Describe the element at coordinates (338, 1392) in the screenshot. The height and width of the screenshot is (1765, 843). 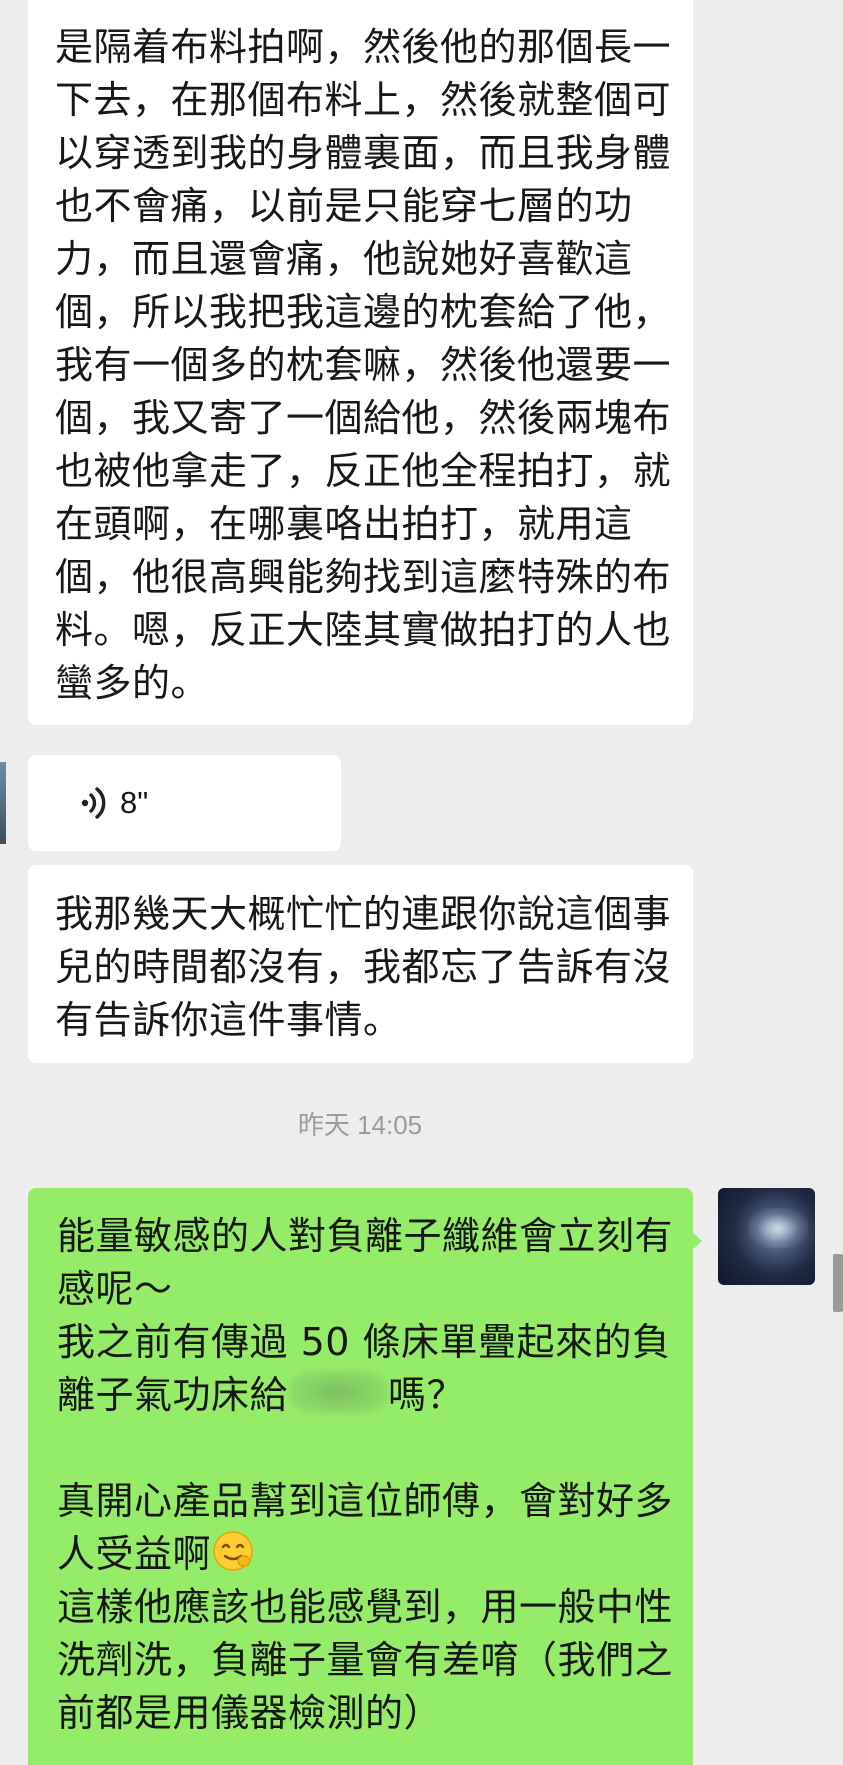
I see `redacted-name-blur` at that location.